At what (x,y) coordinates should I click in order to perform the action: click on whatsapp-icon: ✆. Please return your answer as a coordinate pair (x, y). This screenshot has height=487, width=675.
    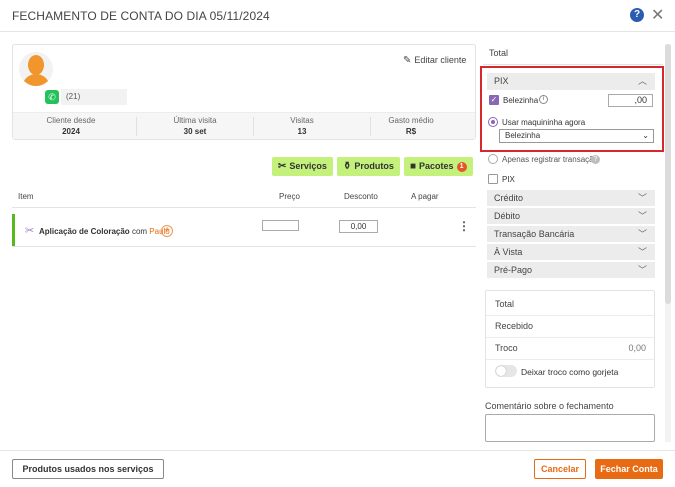
    Looking at the image, I should click on (52, 97).